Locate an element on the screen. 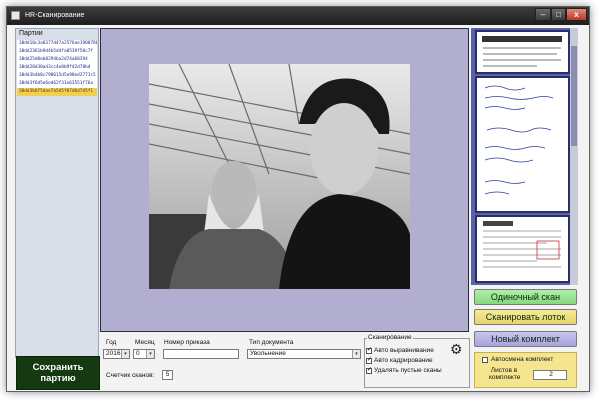  auto-align-label: Авто выравнивание is located at coordinates (404, 350).